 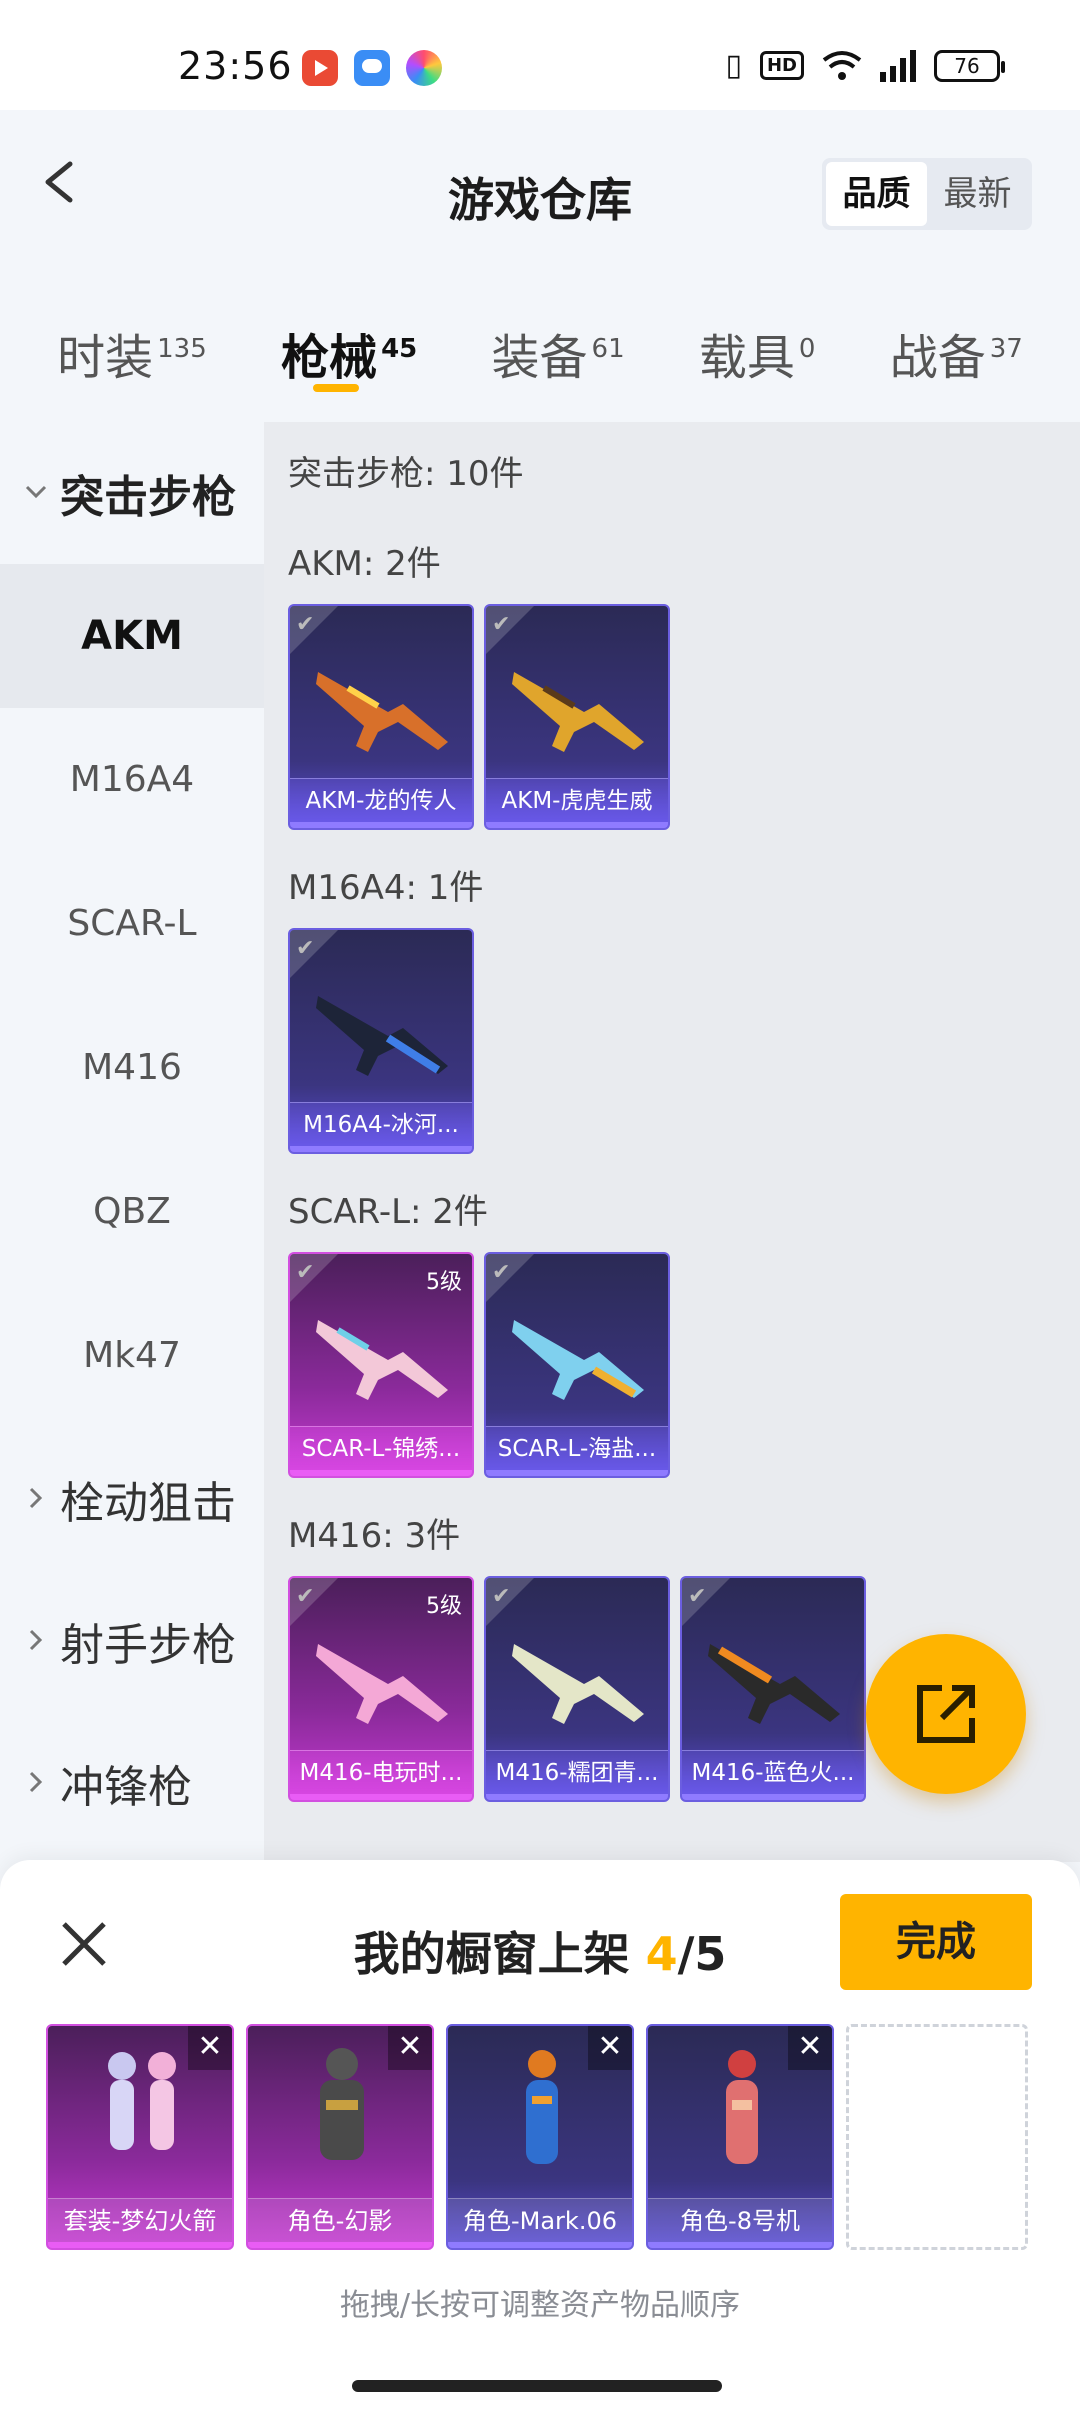 What do you see at coordinates (661, 1954) in the screenshot?
I see `showcase-count: 4` at bounding box center [661, 1954].